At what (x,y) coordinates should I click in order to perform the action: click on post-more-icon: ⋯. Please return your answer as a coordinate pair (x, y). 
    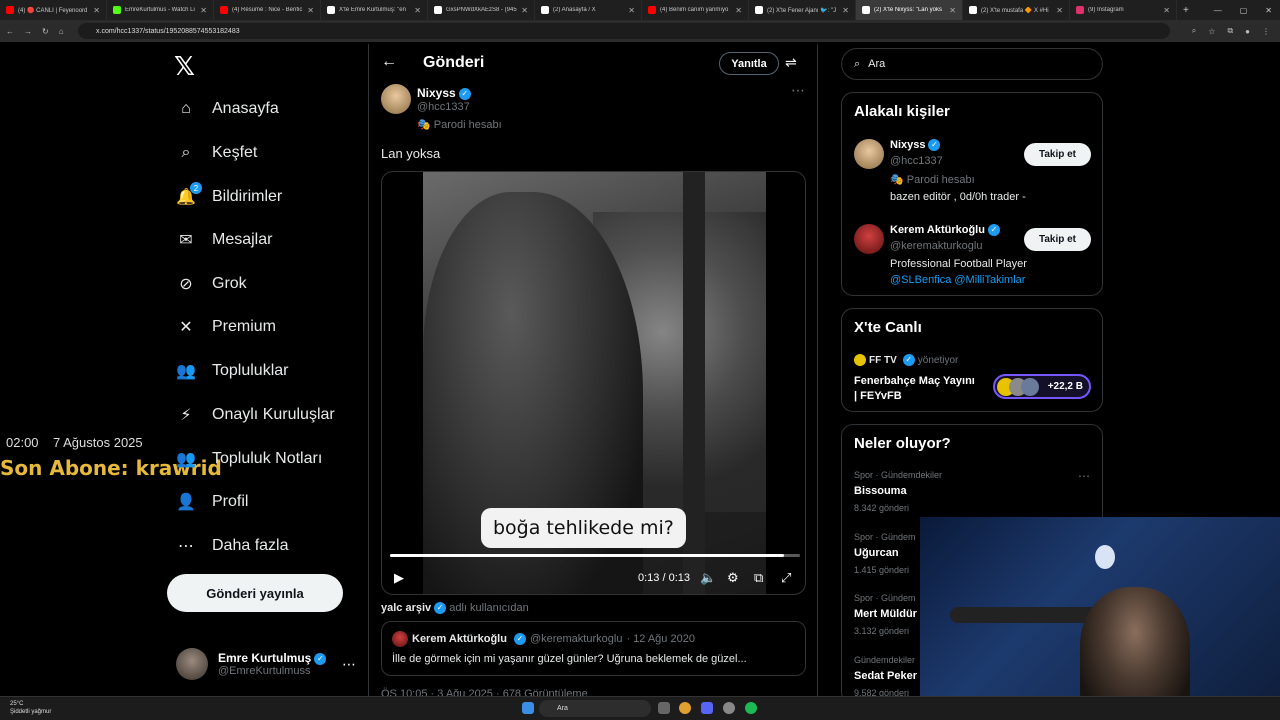
    Looking at the image, I should click on (798, 90).